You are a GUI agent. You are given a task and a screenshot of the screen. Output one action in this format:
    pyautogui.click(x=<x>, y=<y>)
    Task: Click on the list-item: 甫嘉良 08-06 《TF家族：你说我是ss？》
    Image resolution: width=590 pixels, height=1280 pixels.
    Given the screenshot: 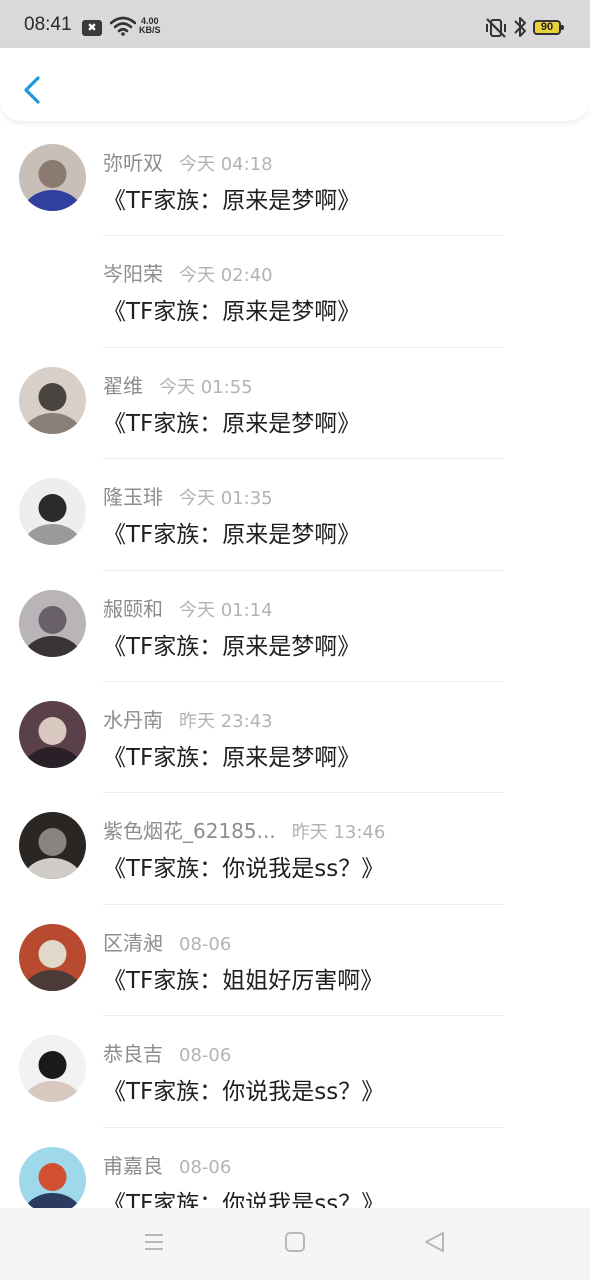 What is the action you would take?
    pyautogui.click(x=295, y=1168)
    